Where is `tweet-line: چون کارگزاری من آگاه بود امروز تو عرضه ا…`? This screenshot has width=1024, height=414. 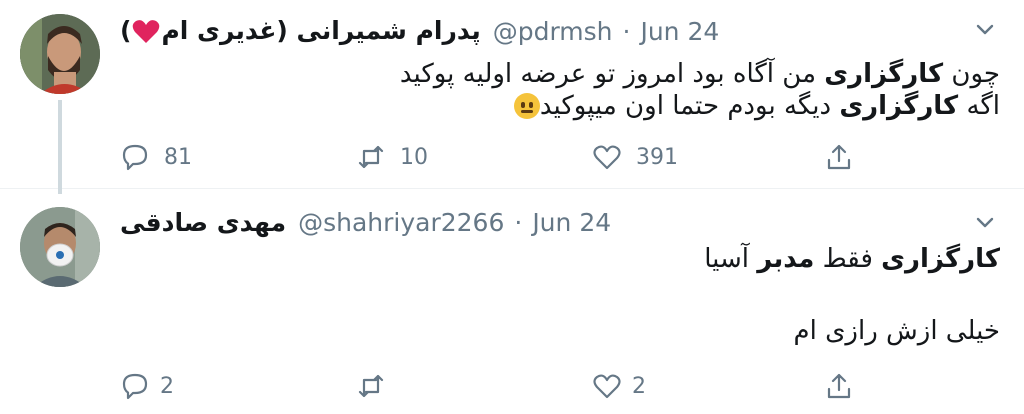
tweet-line: چون کارگزاری من آگاه بود امروز تو عرضه ا… is located at coordinates (650, 74).